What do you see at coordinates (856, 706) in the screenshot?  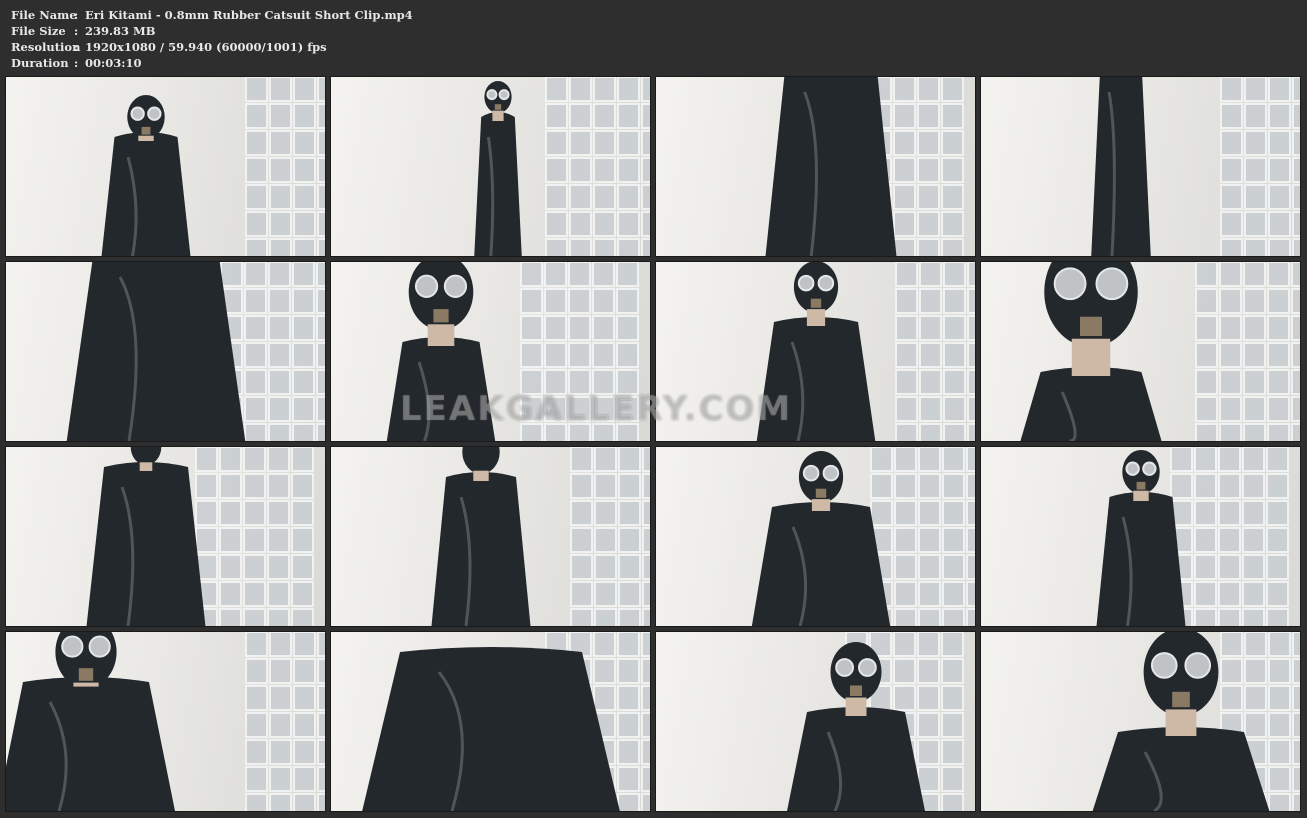 I see `neck` at bounding box center [856, 706].